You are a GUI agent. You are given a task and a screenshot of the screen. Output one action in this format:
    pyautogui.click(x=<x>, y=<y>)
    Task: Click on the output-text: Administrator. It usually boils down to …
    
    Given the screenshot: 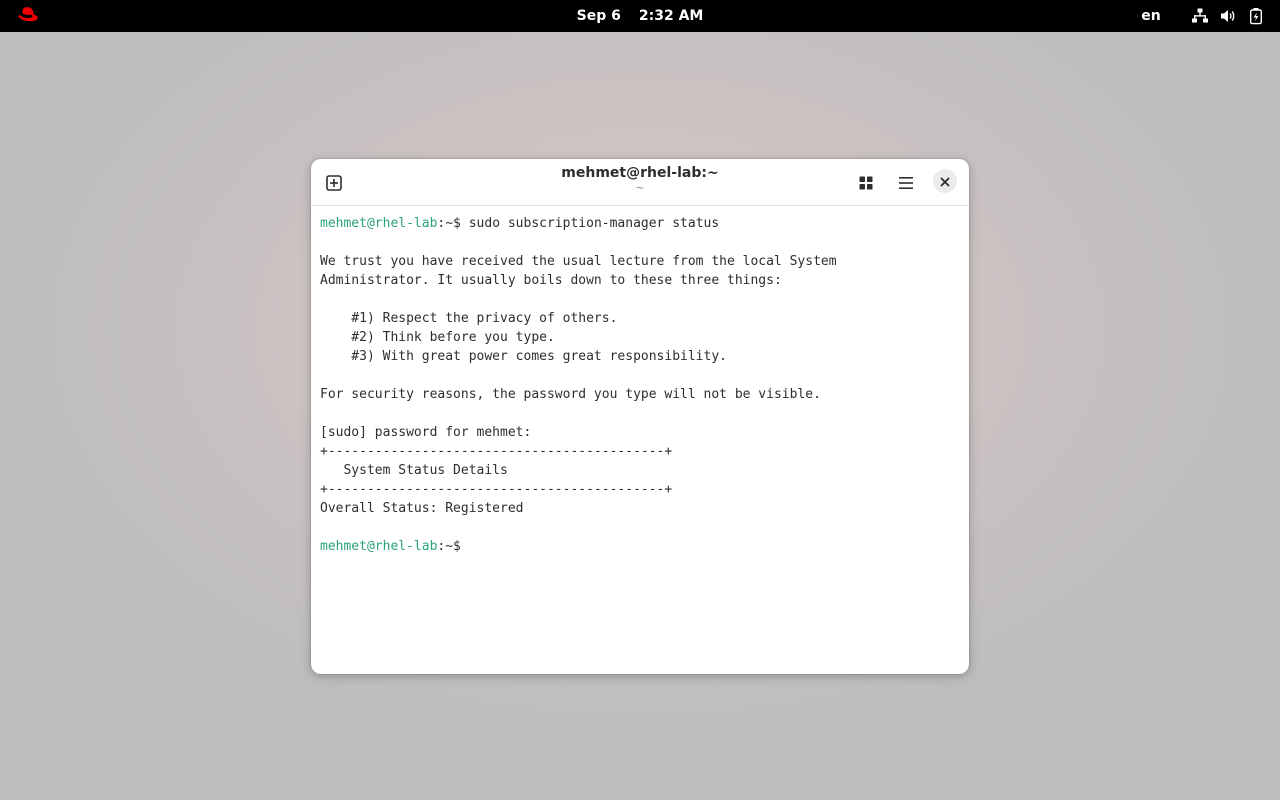 What is the action you would take?
    pyautogui.click(x=551, y=280)
    